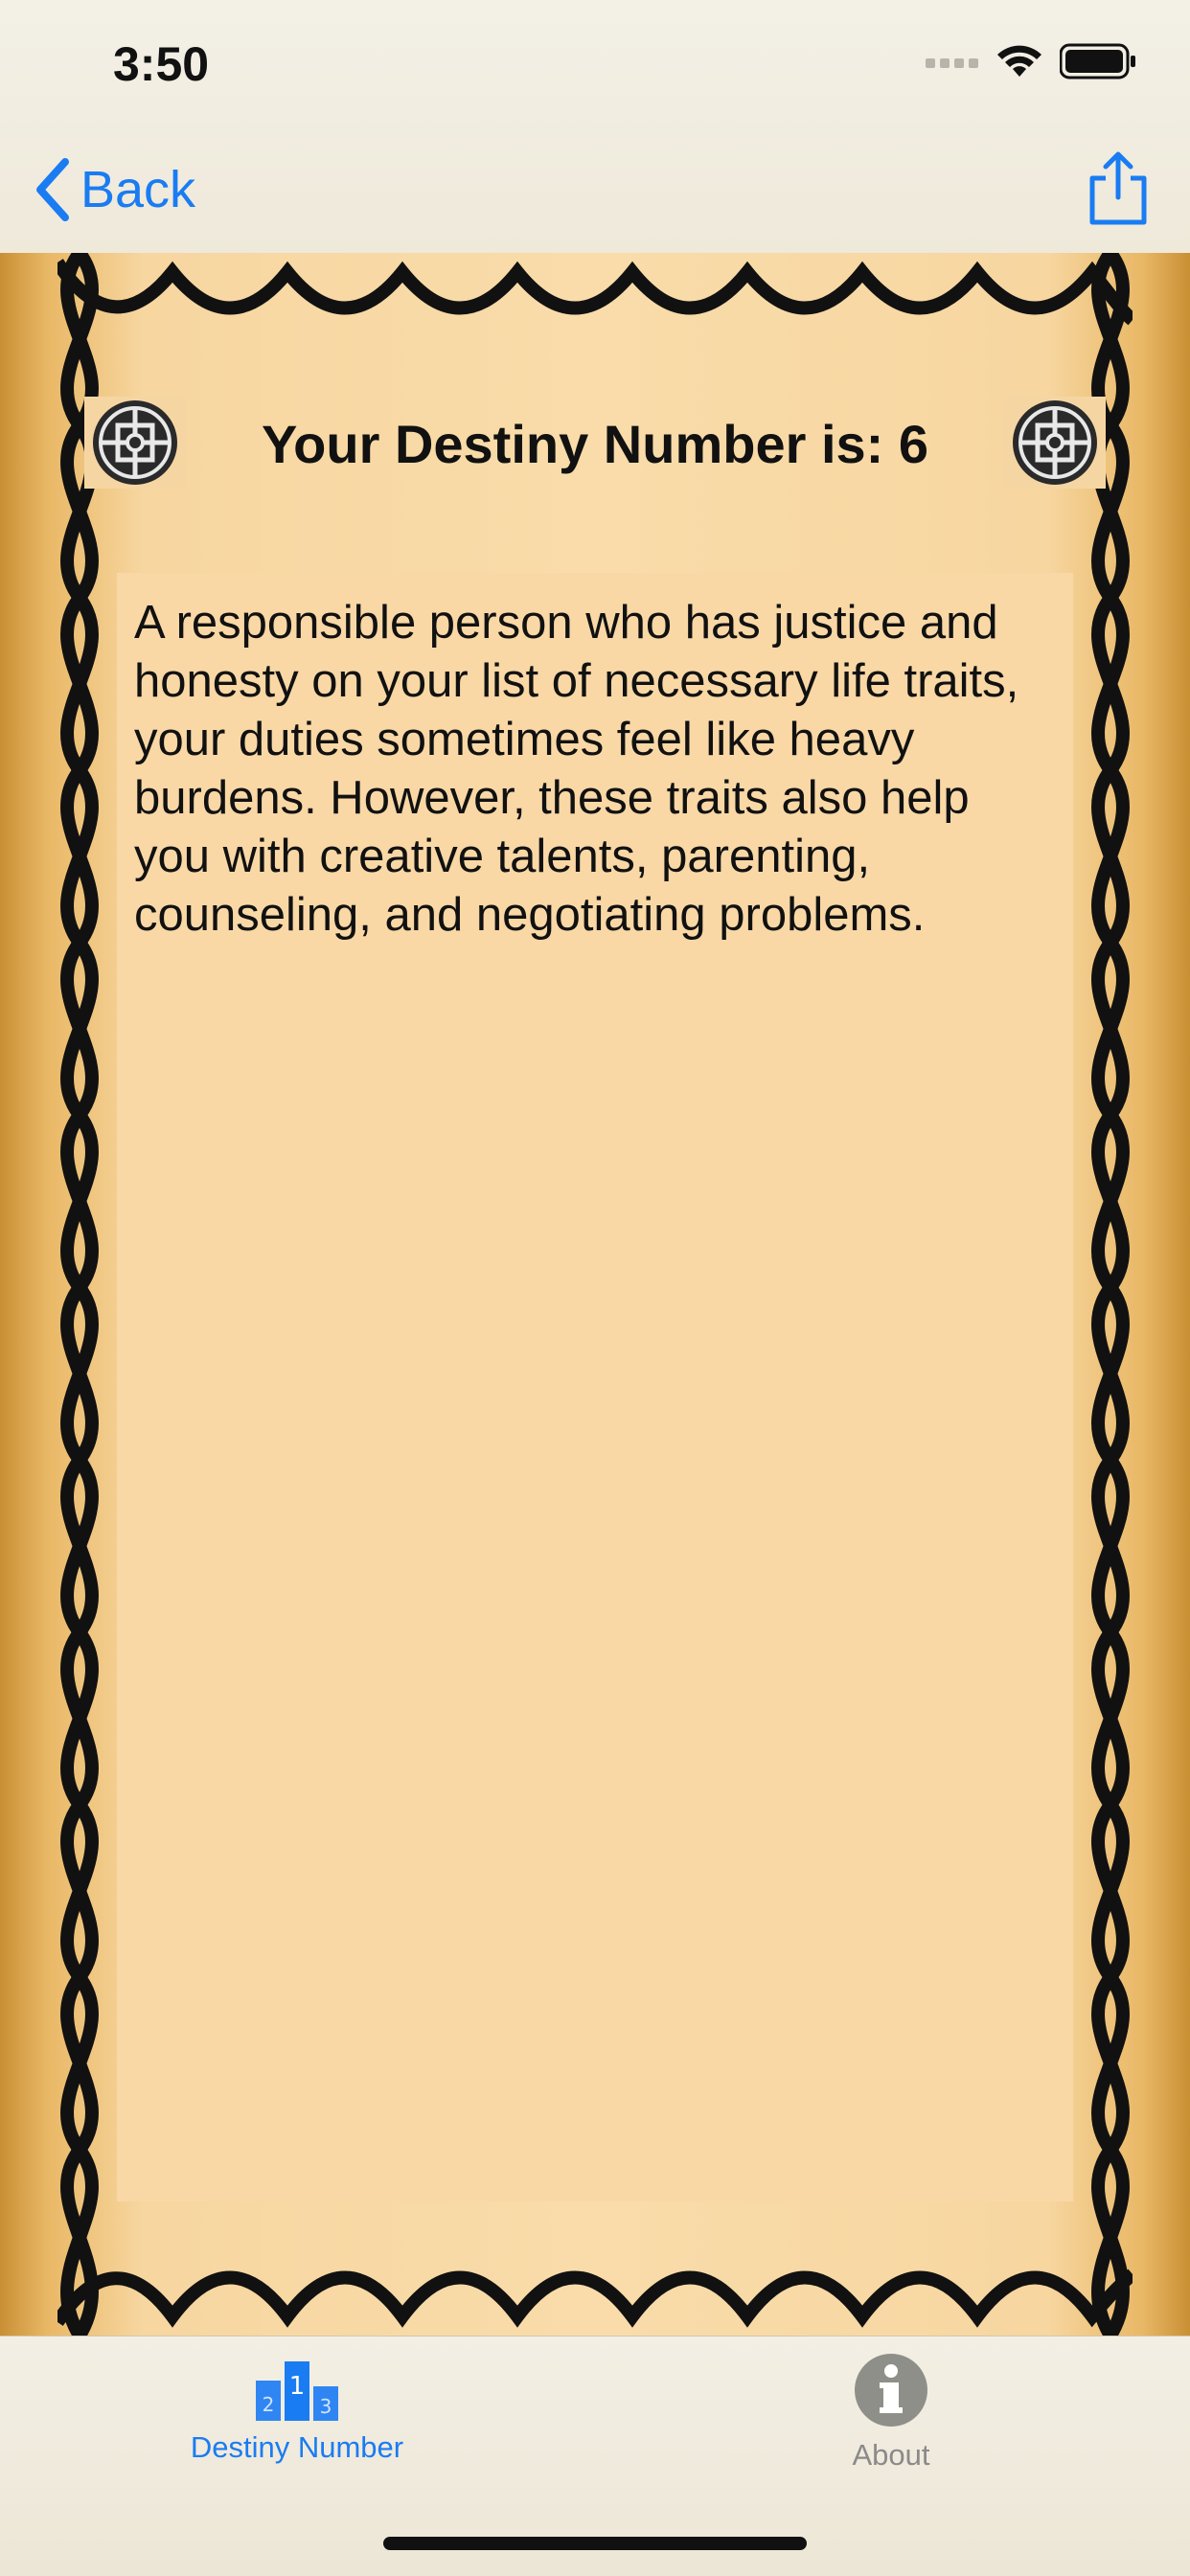 Image resolution: width=1190 pixels, height=2576 pixels. I want to click on info-icon, so click(891, 2390).